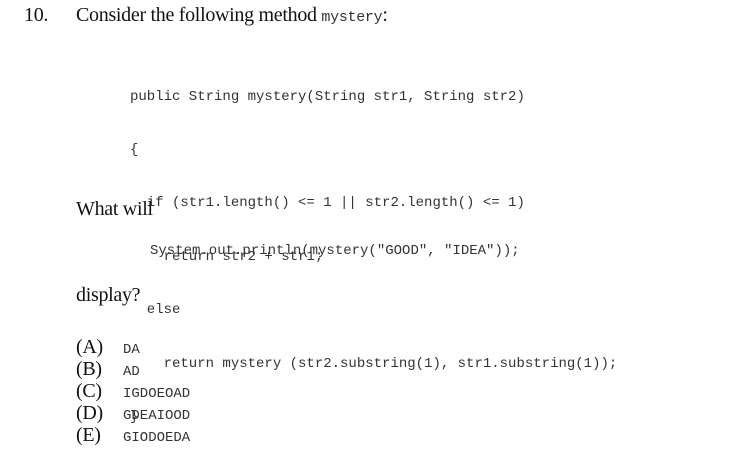 This screenshot has height=454, width=732. What do you see at coordinates (108, 369) in the screenshot?
I see `option-b: (B) AD` at bounding box center [108, 369].